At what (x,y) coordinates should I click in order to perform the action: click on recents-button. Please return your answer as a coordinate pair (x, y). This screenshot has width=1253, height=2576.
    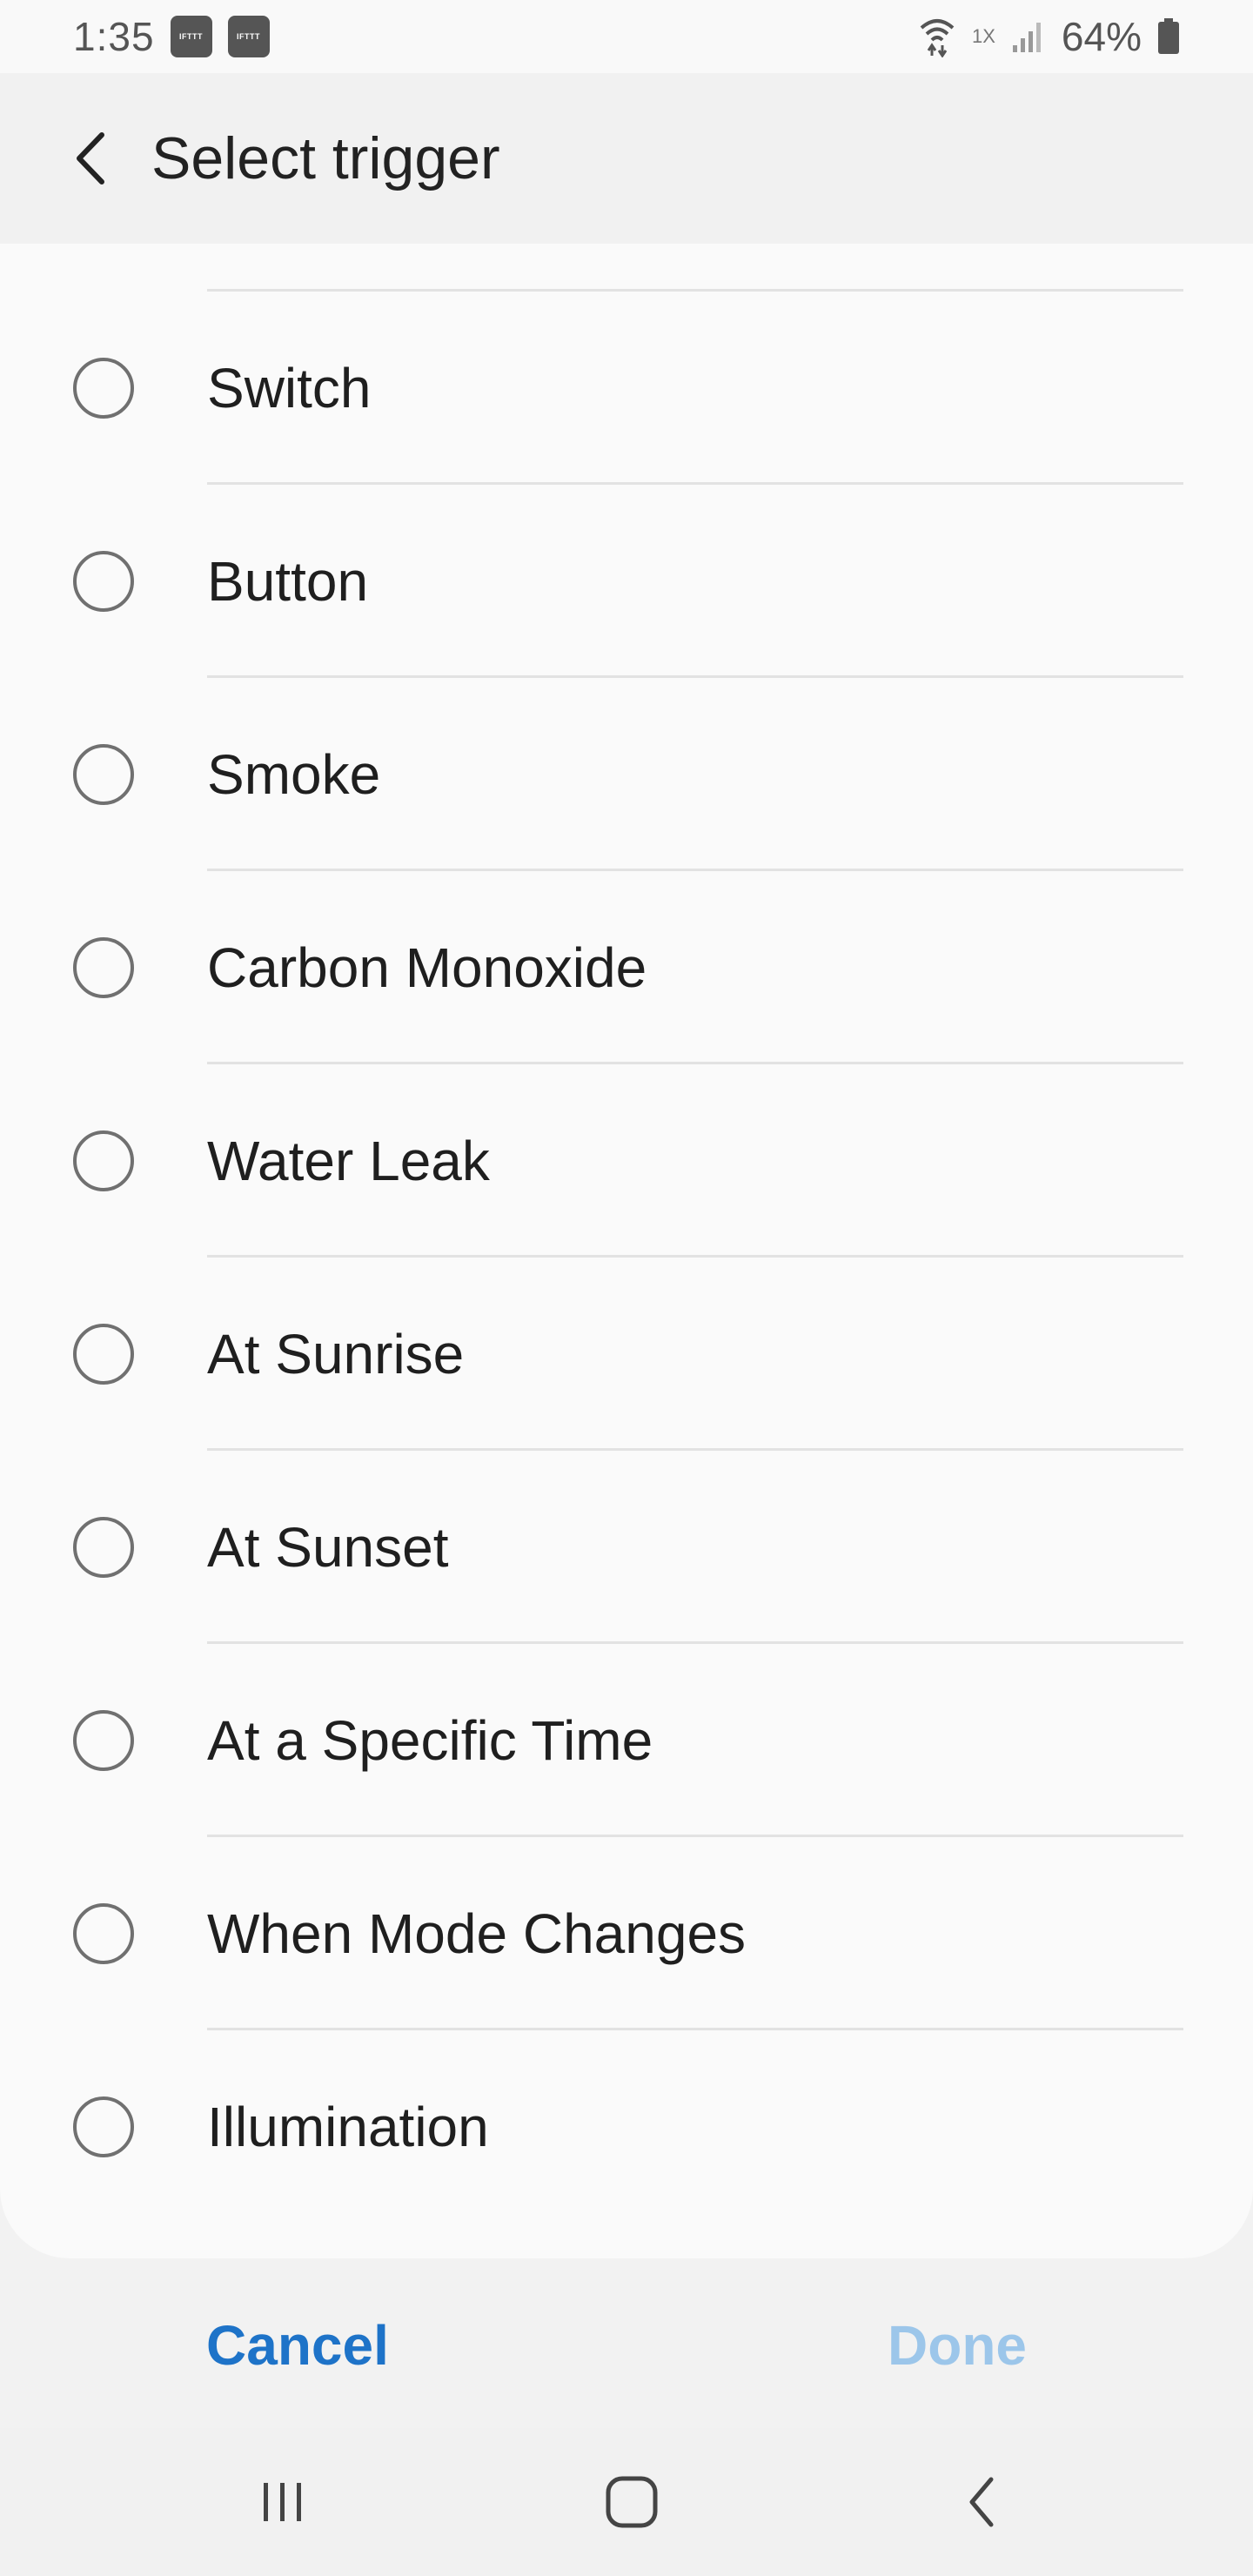
    Looking at the image, I should click on (283, 2502).